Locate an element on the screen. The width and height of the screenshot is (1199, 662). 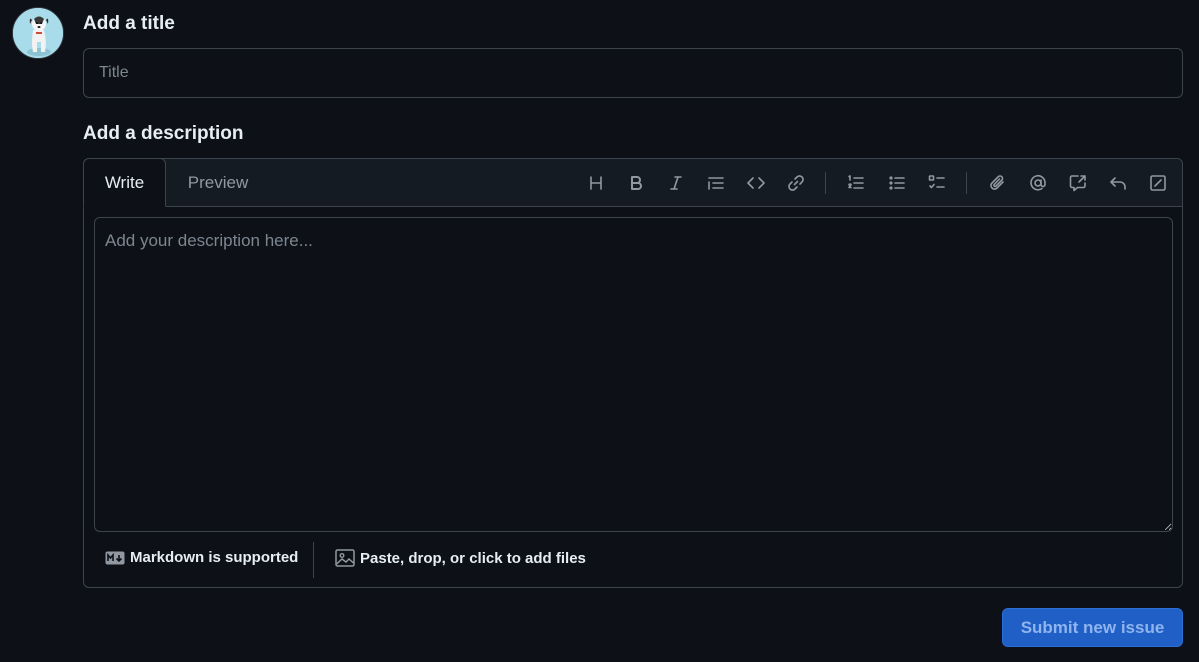
mention-icon is located at coordinates (1038, 183).